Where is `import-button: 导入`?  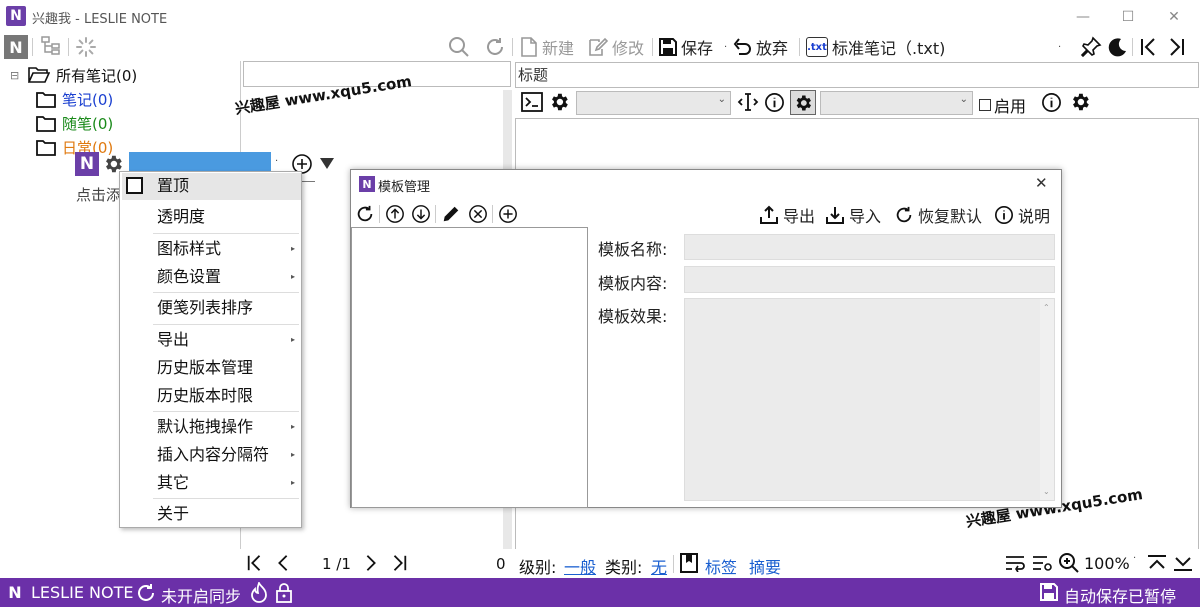 import-button: 导入 is located at coordinates (853, 215).